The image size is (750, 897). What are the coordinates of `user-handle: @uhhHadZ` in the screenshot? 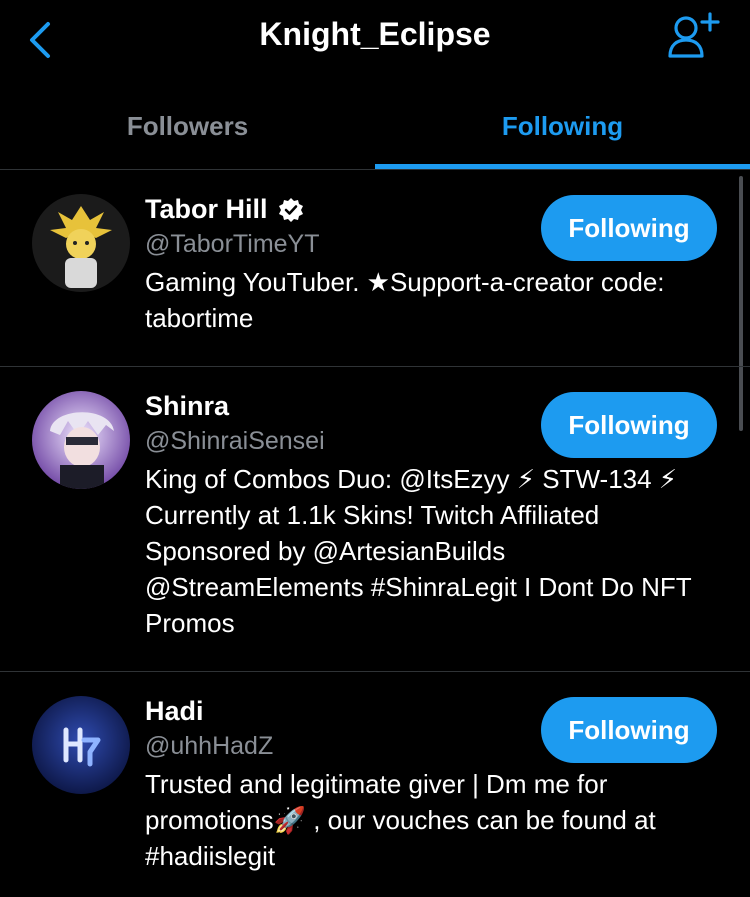 It's located at (209, 746).